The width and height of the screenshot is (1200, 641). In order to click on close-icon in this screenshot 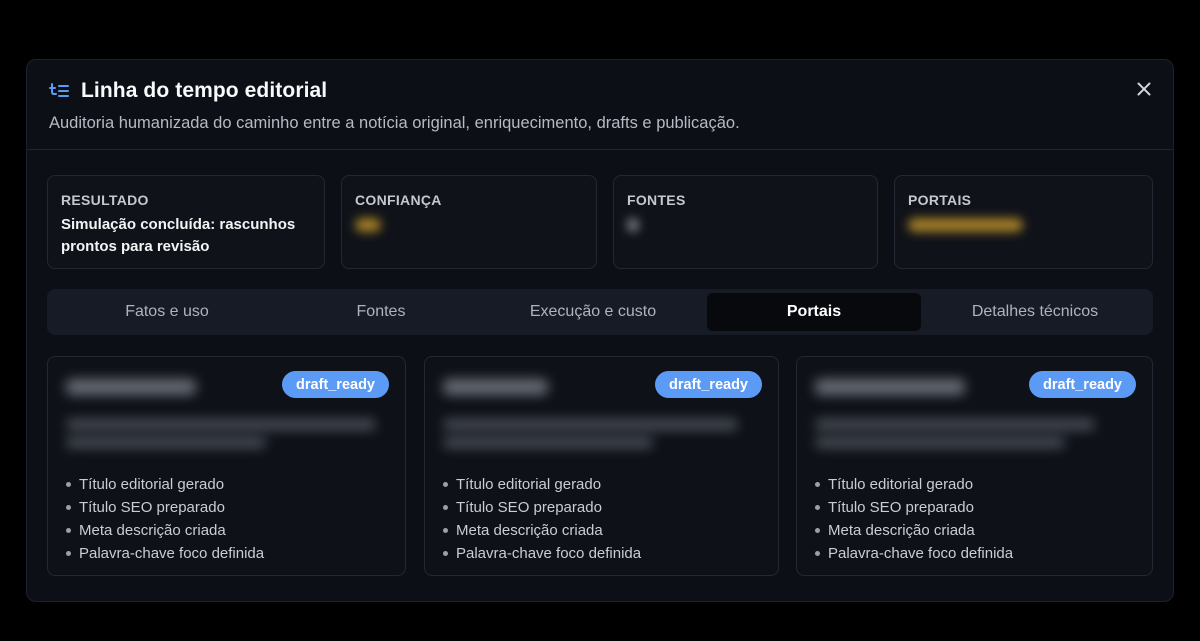, I will do `click(1144, 89)`.